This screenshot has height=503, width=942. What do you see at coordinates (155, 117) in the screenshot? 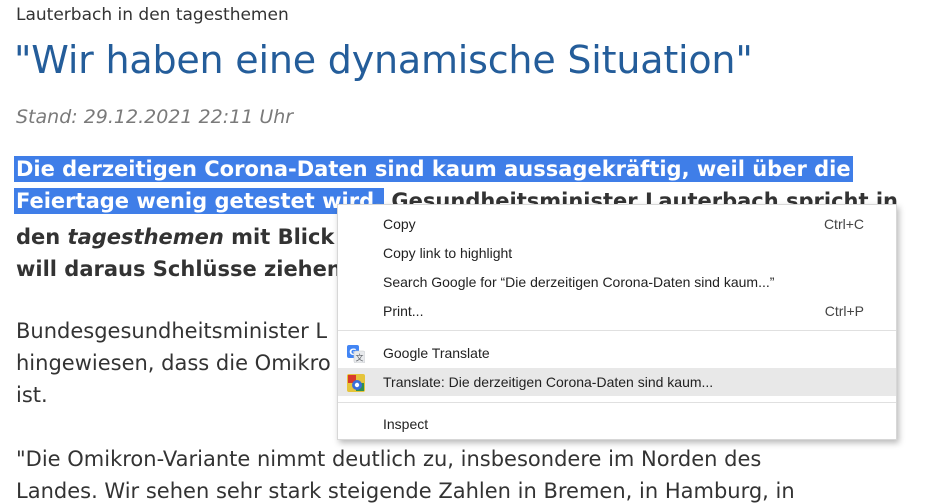
I see `article-date: Stand: 29.12.2021 22:11 Uhr` at bounding box center [155, 117].